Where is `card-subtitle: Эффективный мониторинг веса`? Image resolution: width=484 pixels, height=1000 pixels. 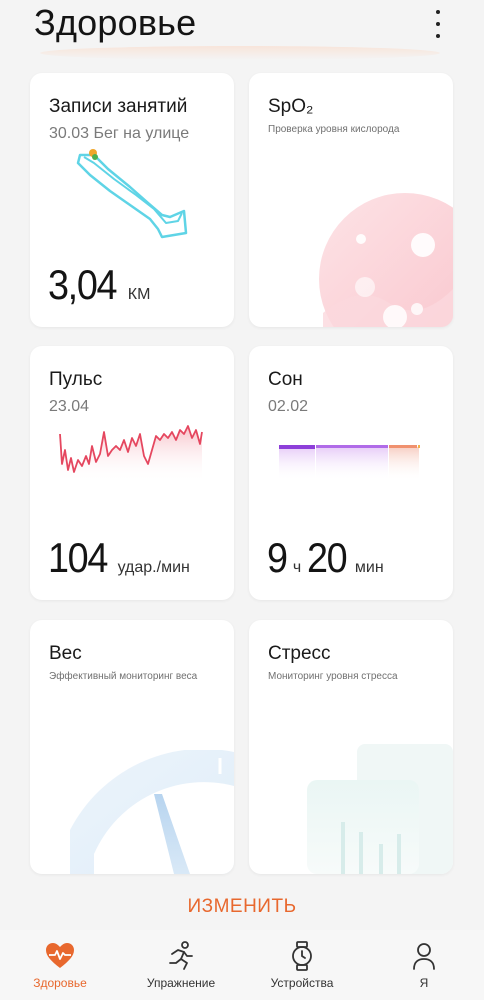 card-subtitle: Эффективный мониторинг веса is located at coordinates (123, 676).